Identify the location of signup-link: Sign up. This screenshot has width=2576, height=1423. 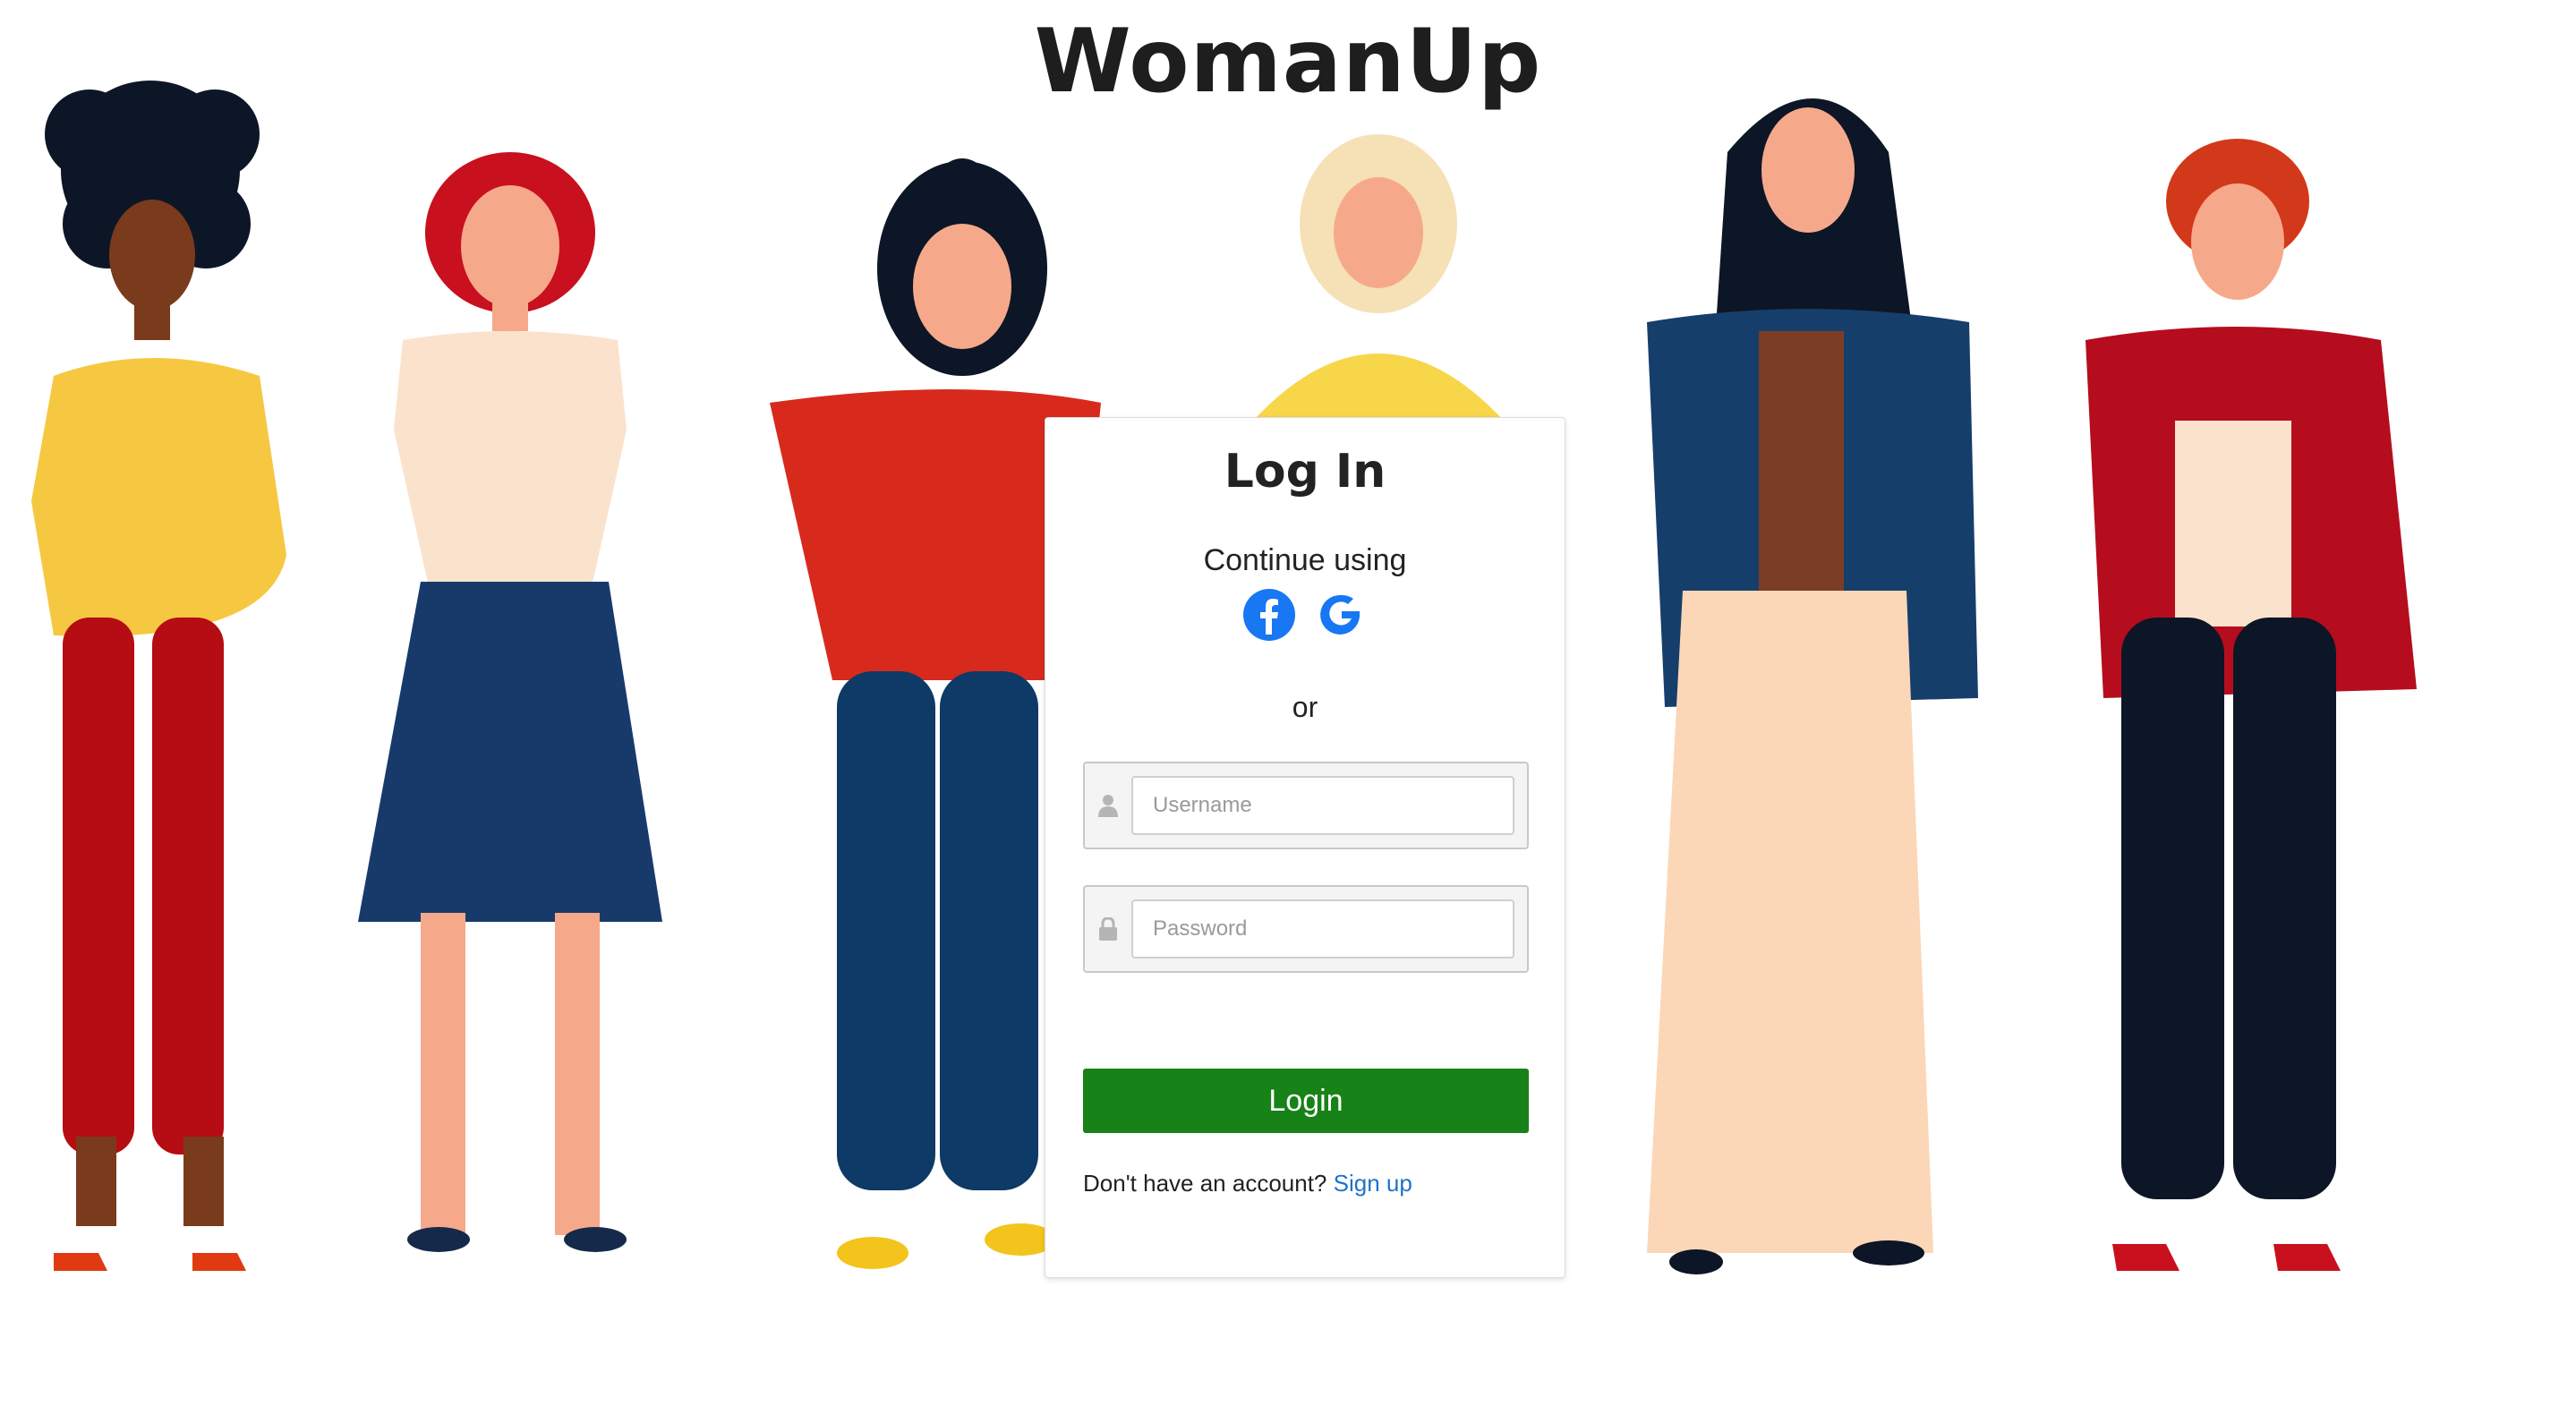
(1373, 1183).